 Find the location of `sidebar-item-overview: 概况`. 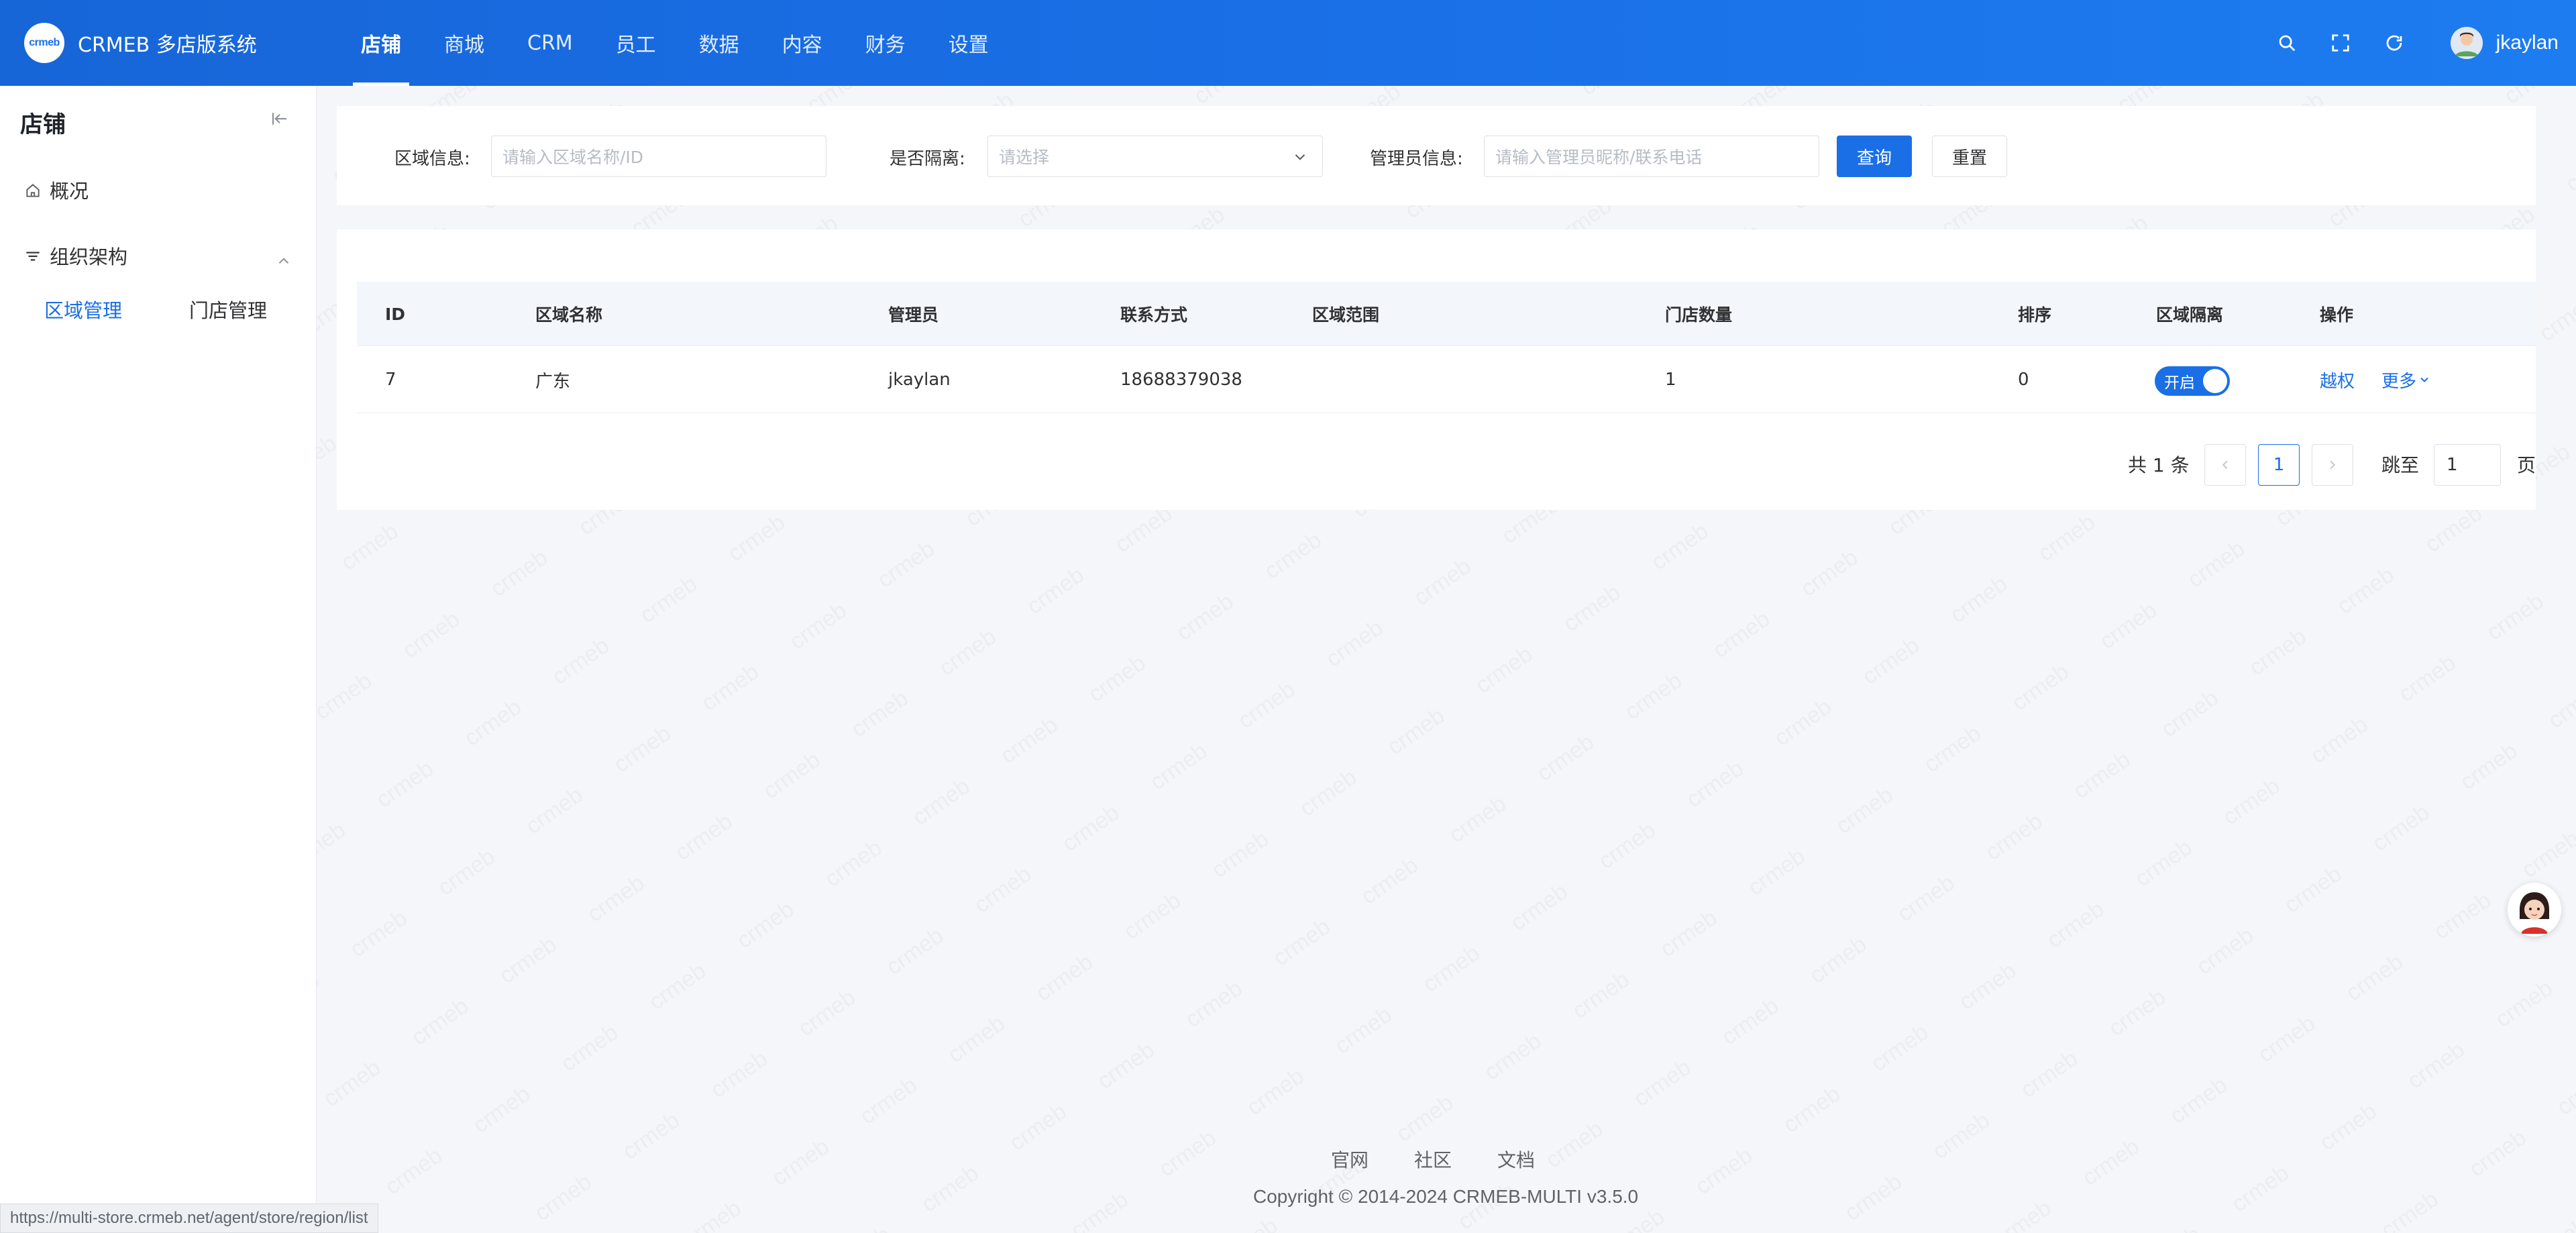

sidebar-item-overview: 概况 is located at coordinates (56, 190).